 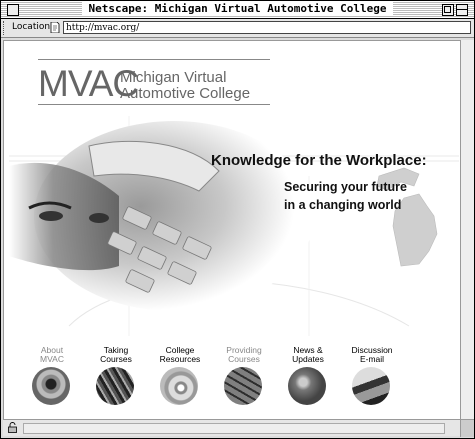 What do you see at coordinates (343, 205) in the screenshot?
I see `hero-subline-2: in a changing world` at bounding box center [343, 205].